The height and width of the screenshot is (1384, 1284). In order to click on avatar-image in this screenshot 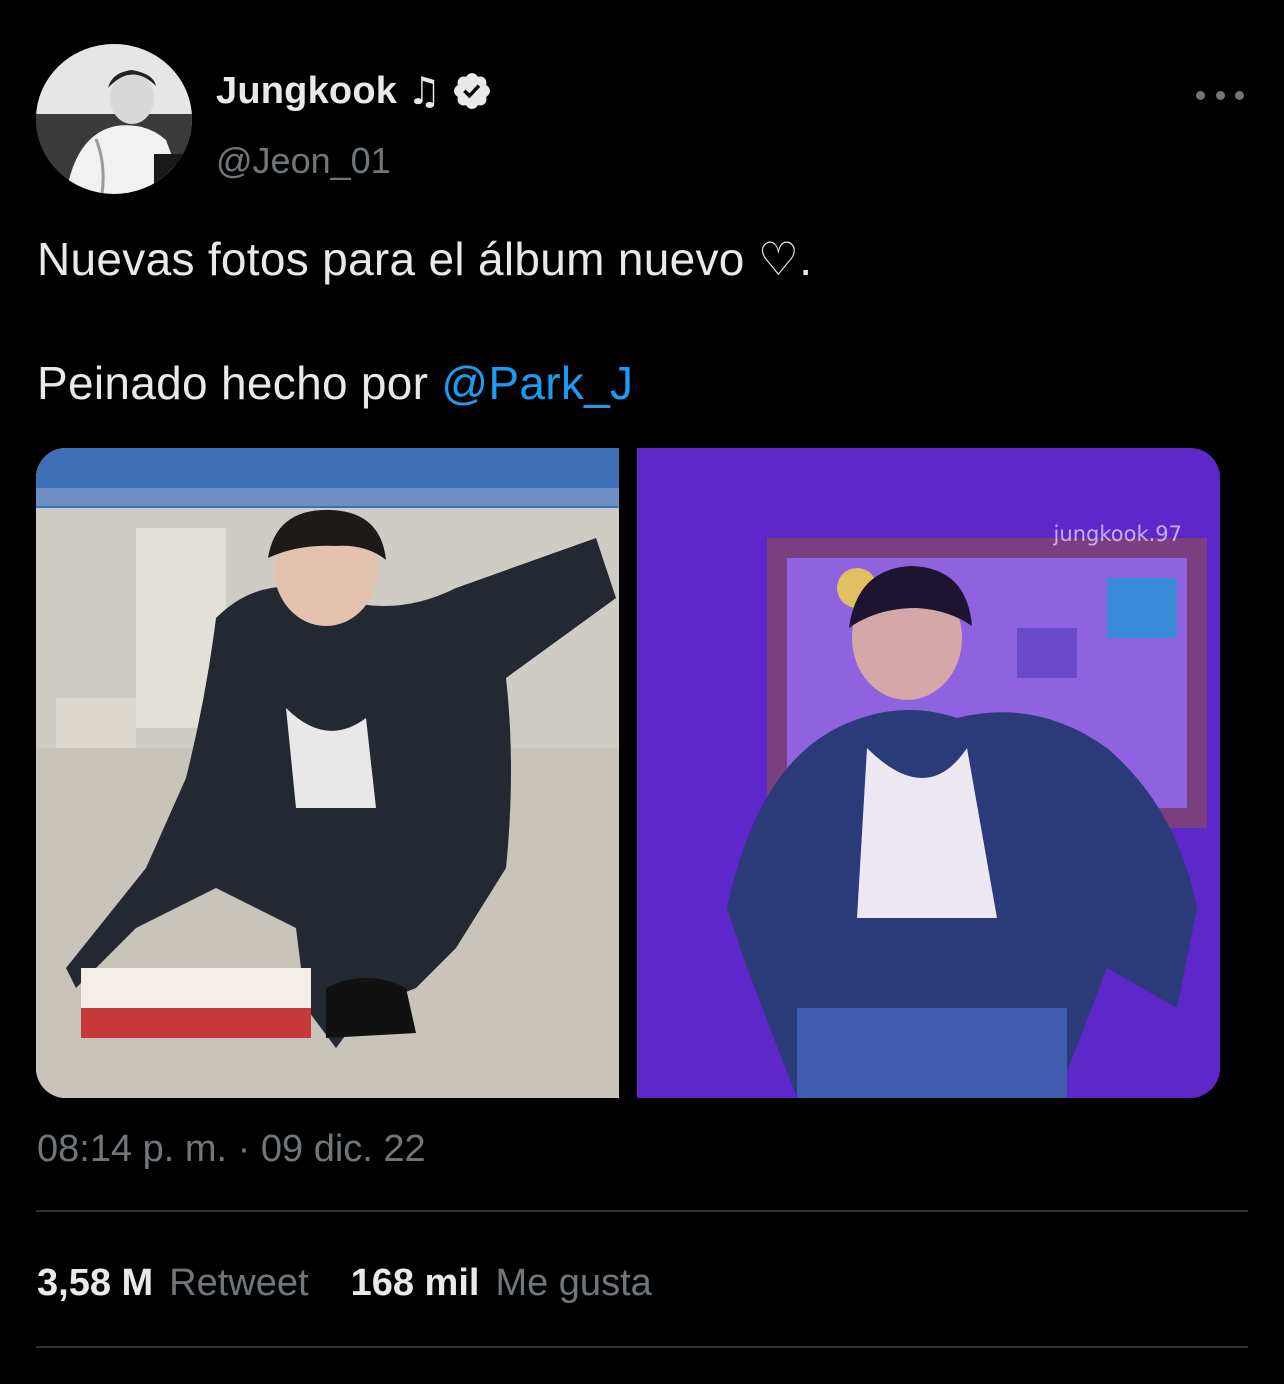, I will do `click(114, 119)`.